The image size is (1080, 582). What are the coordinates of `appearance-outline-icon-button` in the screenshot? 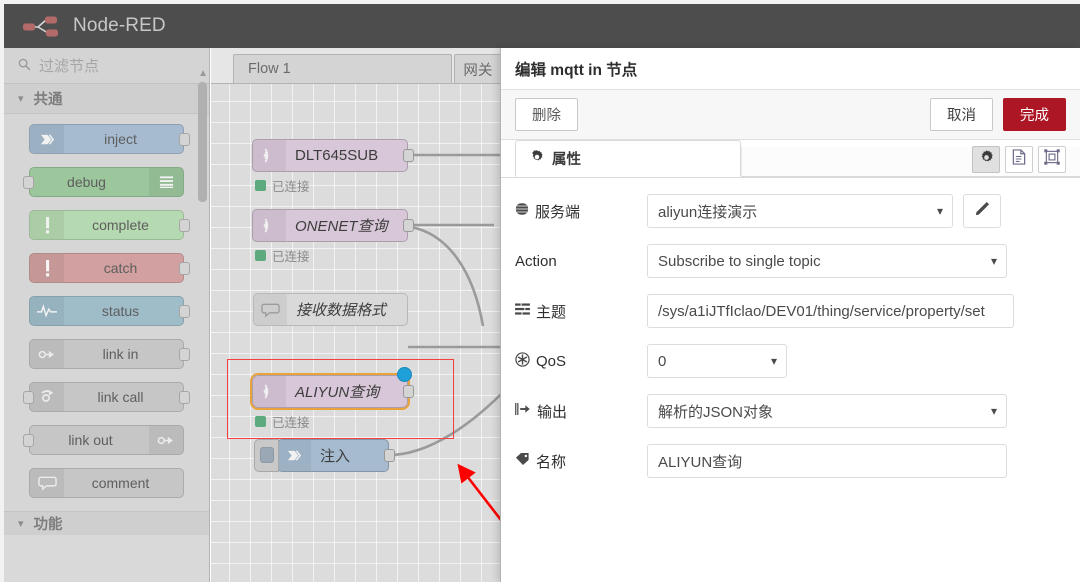 It's located at (1052, 159).